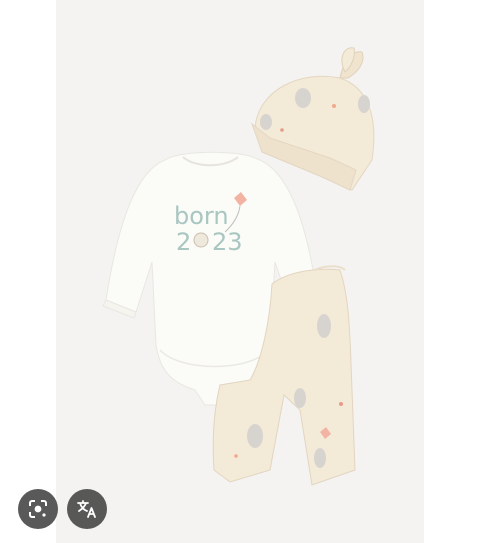  I want to click on translate-icon, so click(86, 509).